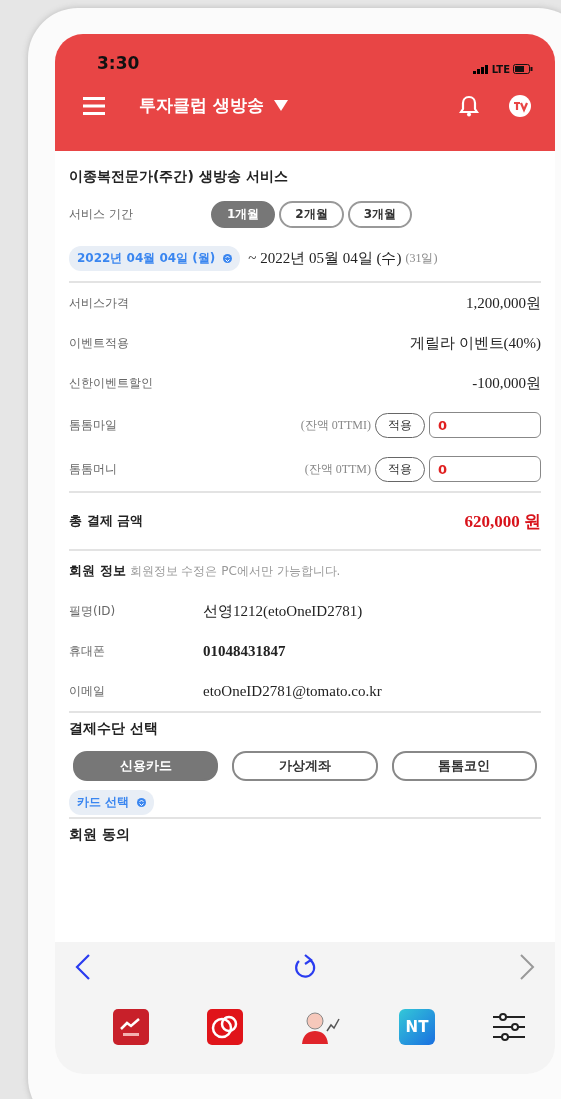  Describe the element at coordinates (244, 651) in the screenshot. I see `info-value: 01048431847` at that location.